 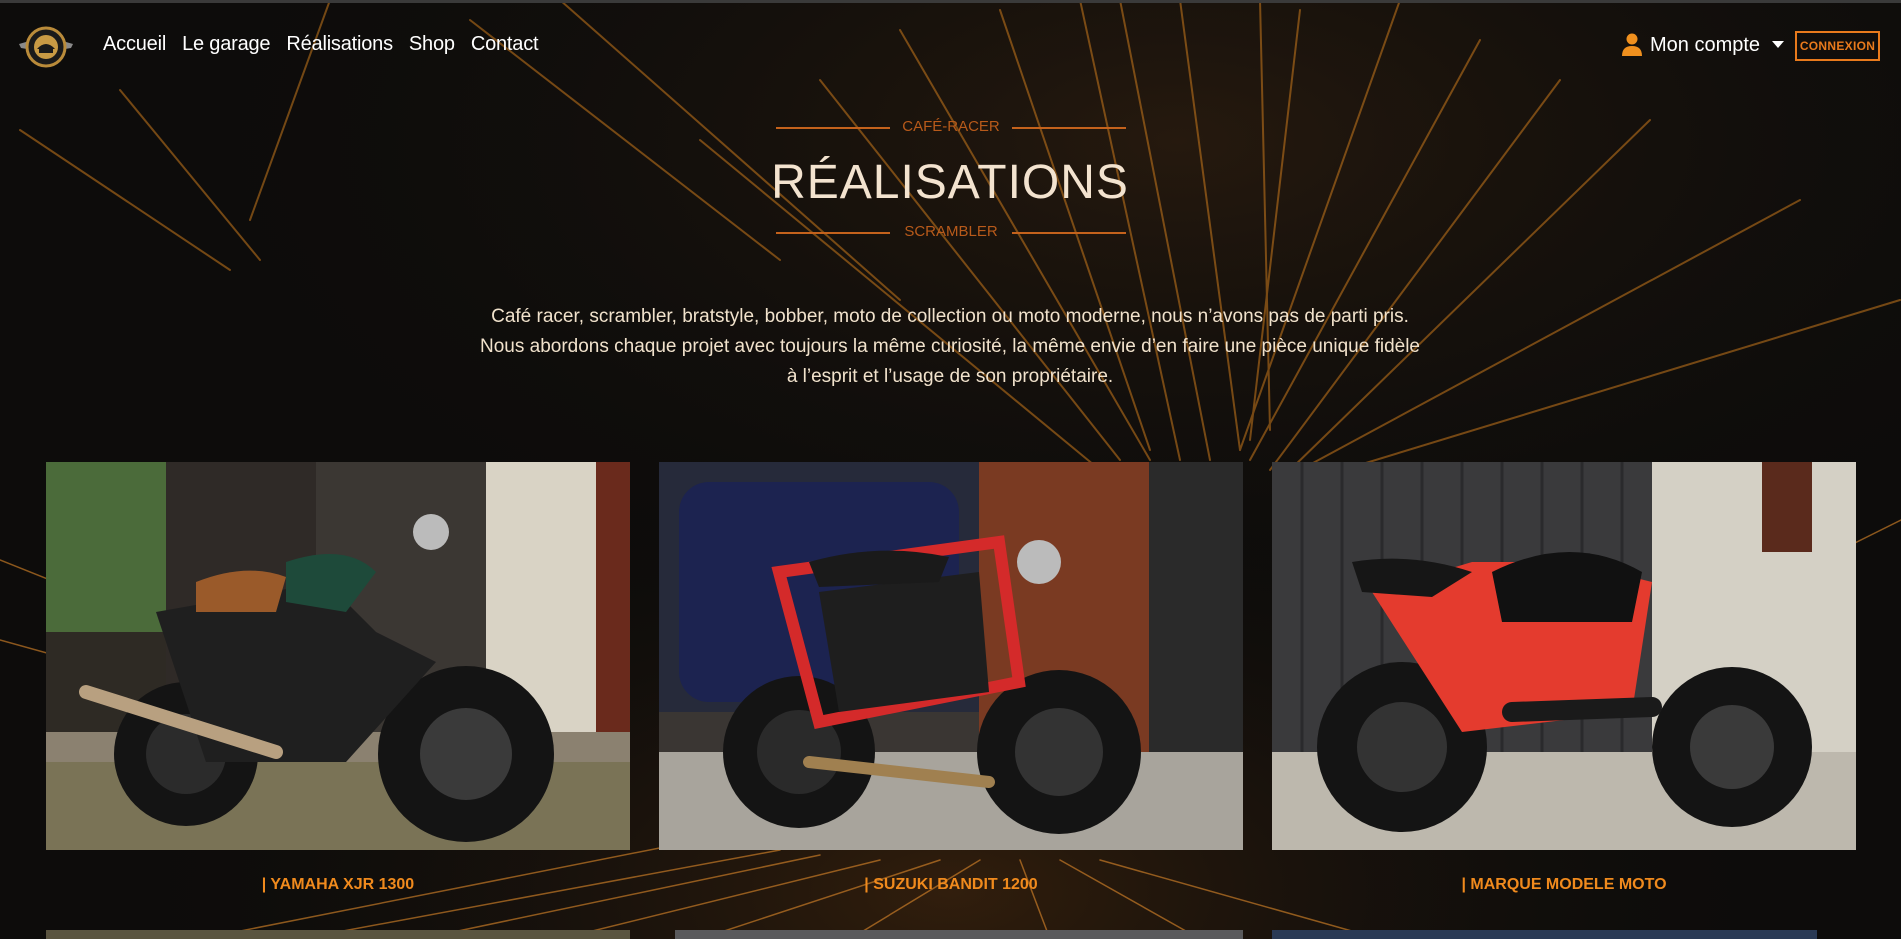 What do you see at coordinates (1564, 885) in the screenshot?
I see `project-title: | MARQUE MODELE MOTO` at bounding box center [1564, 885].